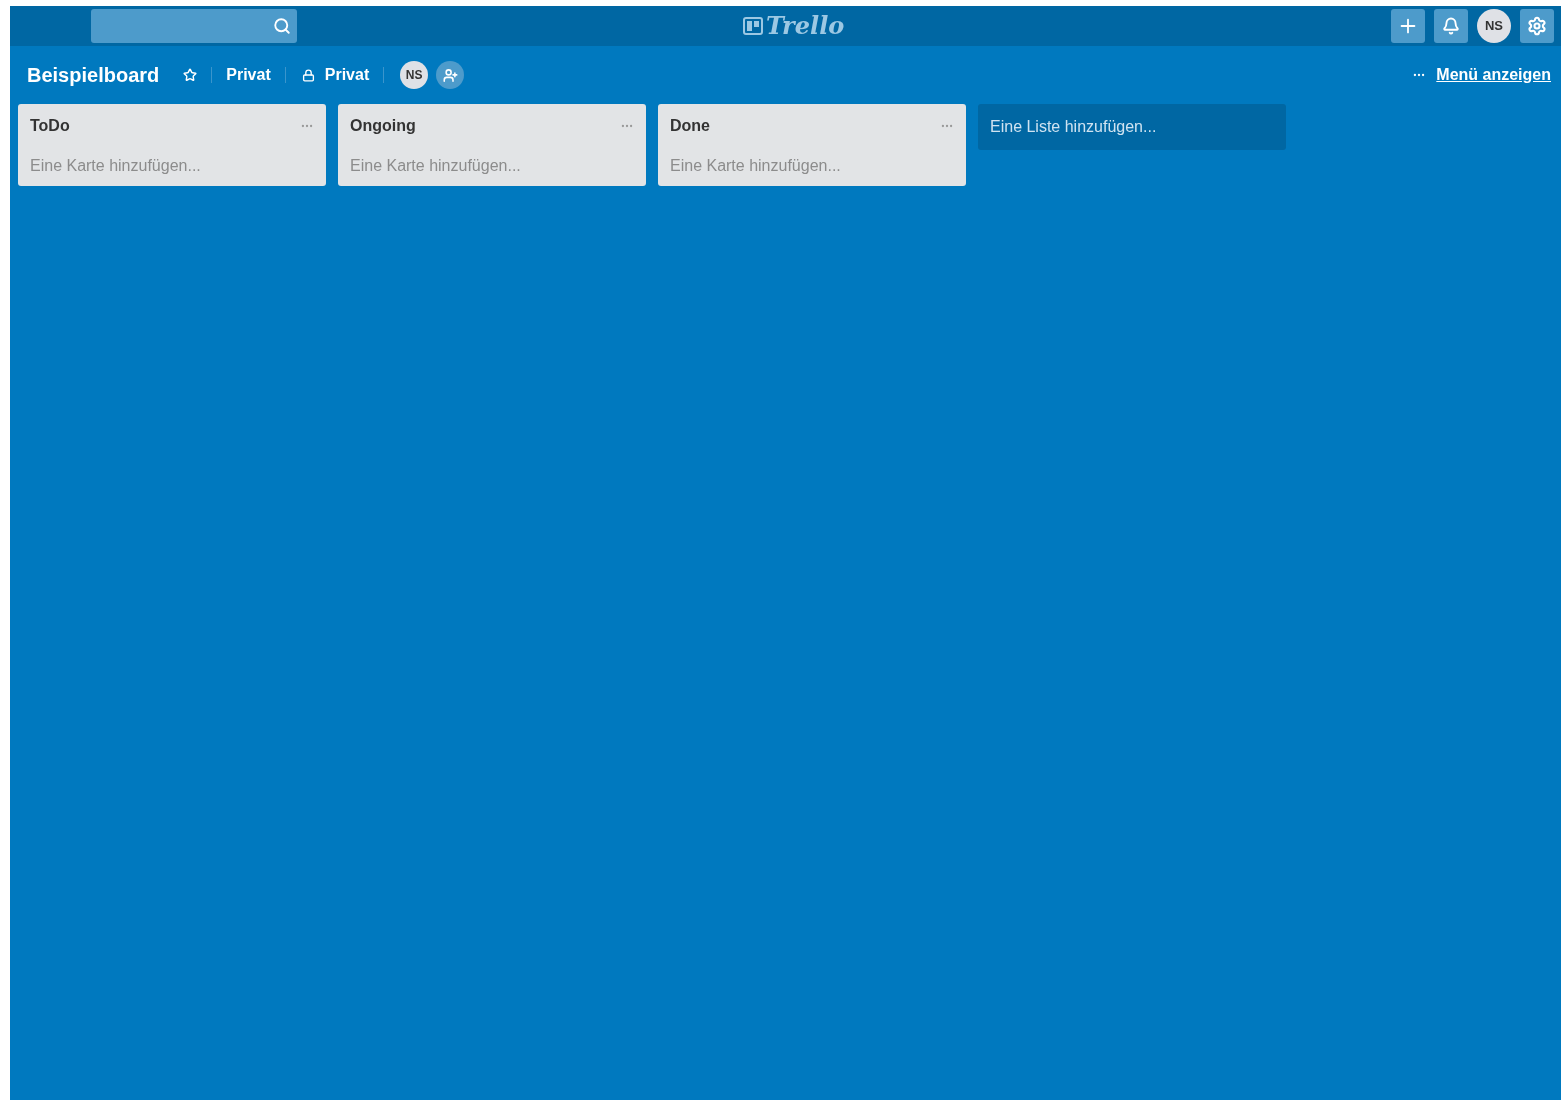 This screenshot has height=1100, width=1561. Describe the element at coordinates (1408, 26) in the screenshot. I see `add-button` at that location.